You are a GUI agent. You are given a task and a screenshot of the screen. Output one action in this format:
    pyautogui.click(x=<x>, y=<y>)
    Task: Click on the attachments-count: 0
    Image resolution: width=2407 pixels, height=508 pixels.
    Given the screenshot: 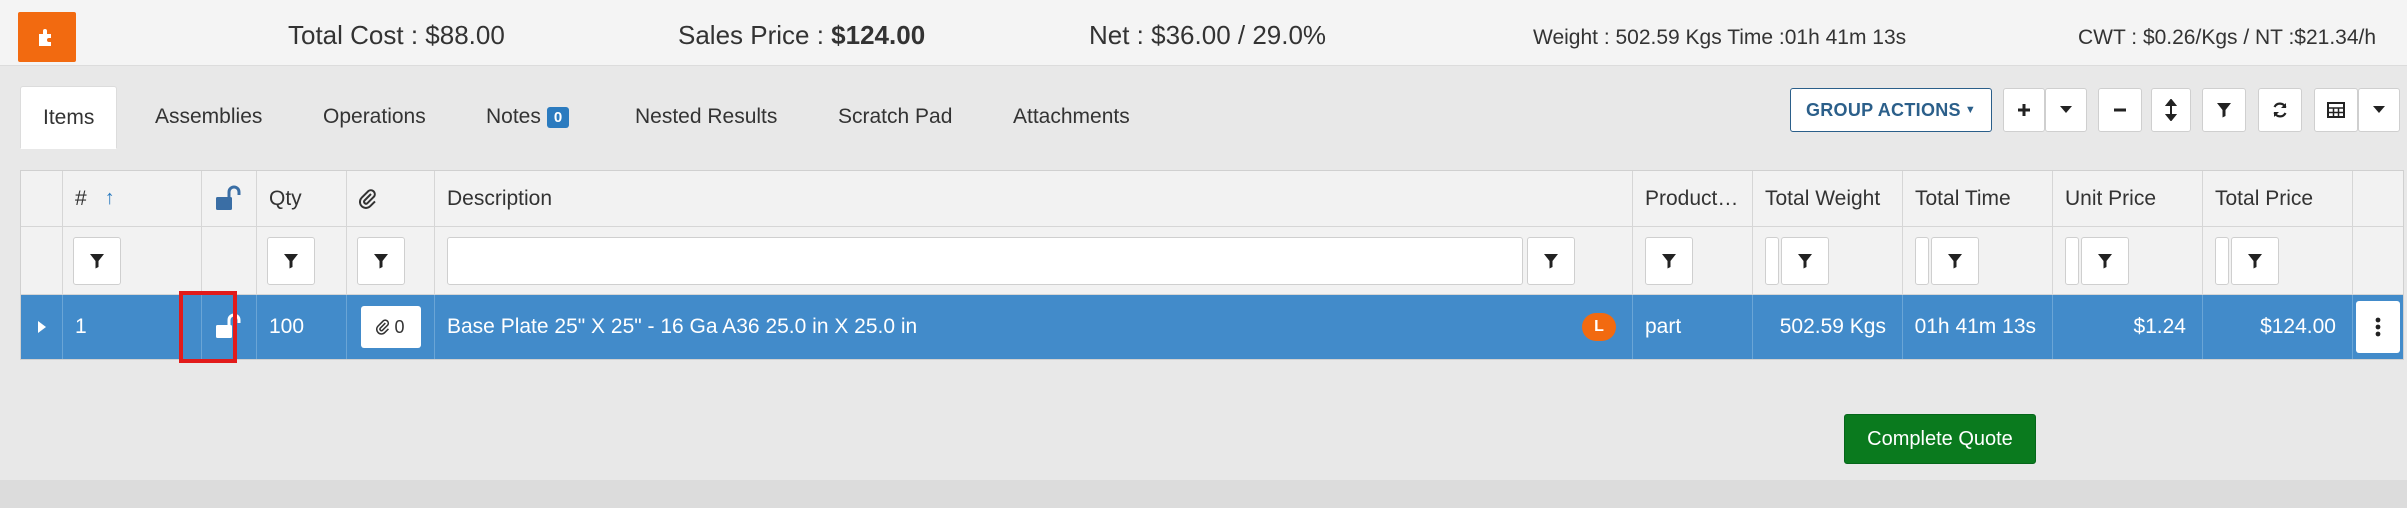 What is the action you would take?
    pyautogui.click(x=399, y=326)
    